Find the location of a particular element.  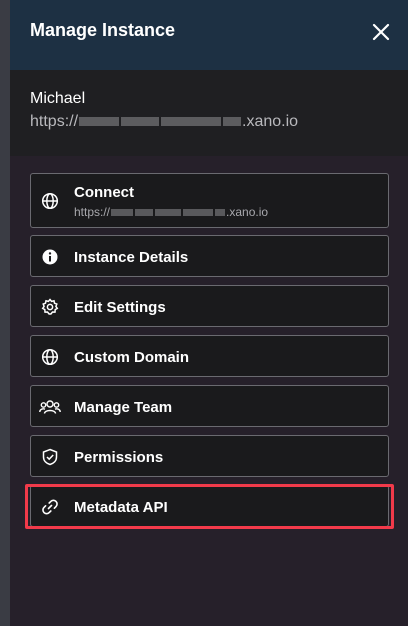

close-icon is located at coordinates (381, 32).